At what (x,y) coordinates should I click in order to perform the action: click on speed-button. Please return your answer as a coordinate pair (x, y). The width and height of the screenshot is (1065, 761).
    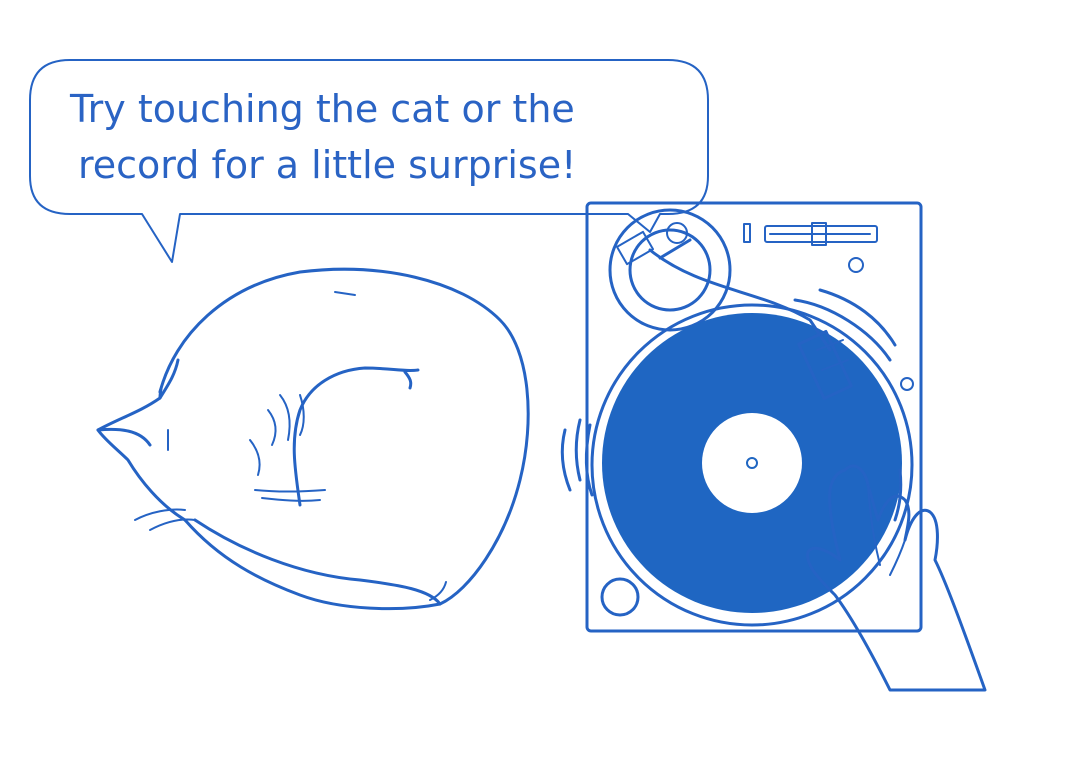
    Looking at the image, I should click on (856, 265).